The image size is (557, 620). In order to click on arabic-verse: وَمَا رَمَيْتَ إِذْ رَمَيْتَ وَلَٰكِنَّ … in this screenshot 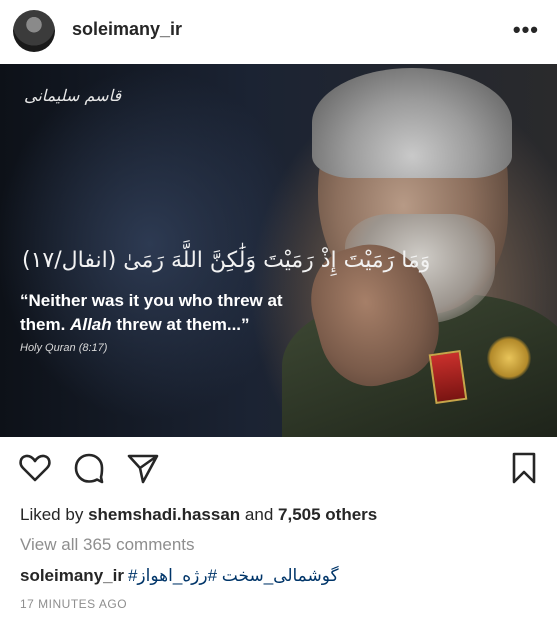, I will do `click(226, 260)`.